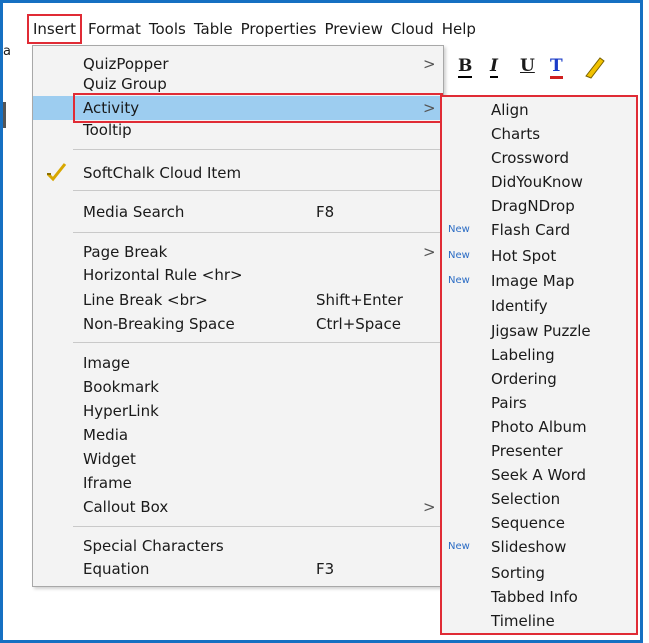 This screenshot has width=649, height=643. Describe the element at coordinates (279, 29) in the screenshot. I see `menu-properties: Properties` at that location.